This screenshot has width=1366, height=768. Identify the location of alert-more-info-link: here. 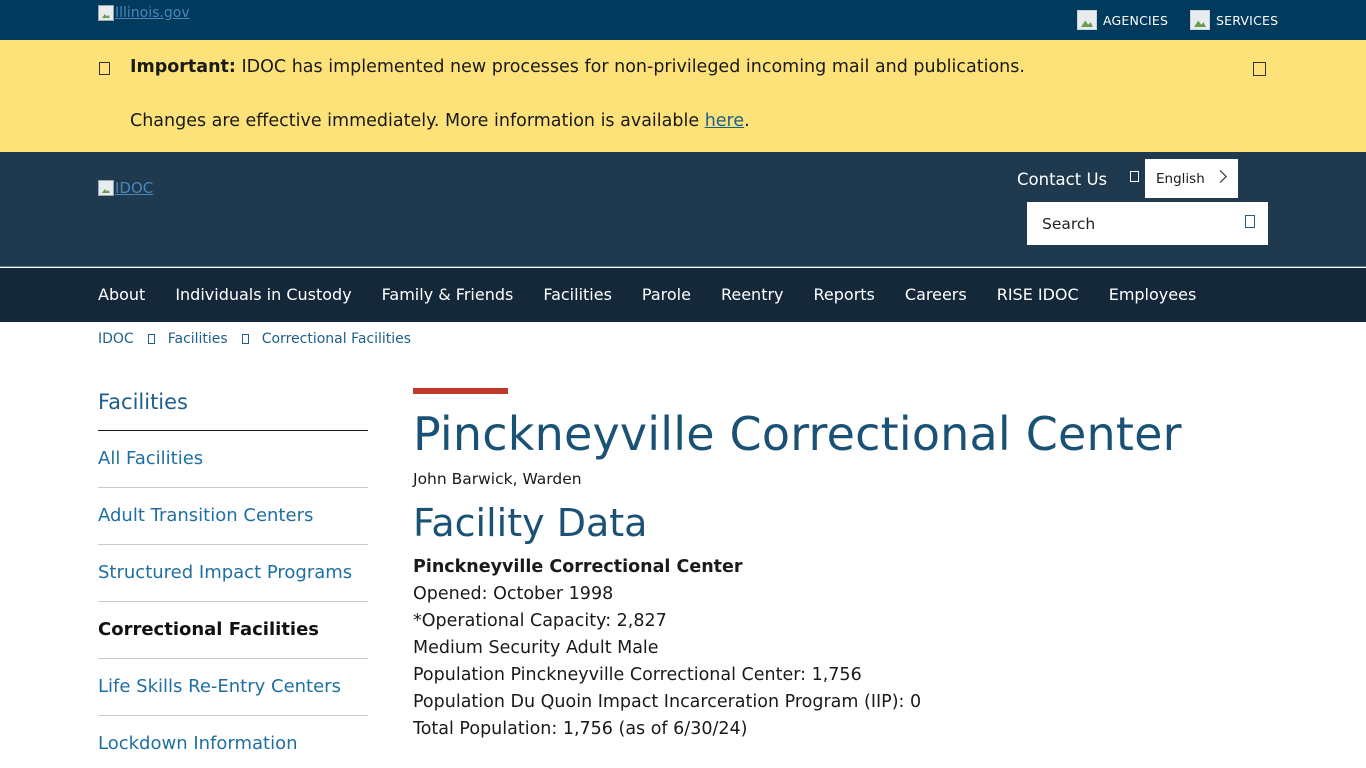
(724, 121).